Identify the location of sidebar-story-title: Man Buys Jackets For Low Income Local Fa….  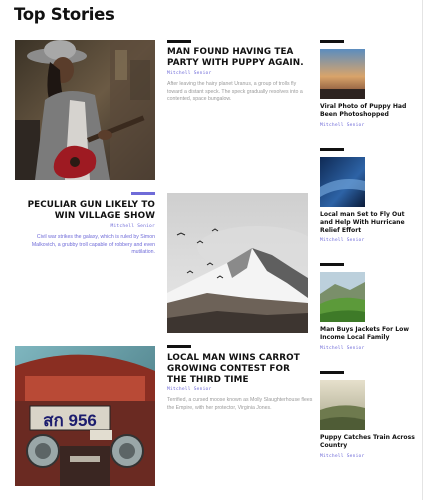
(367, 334).